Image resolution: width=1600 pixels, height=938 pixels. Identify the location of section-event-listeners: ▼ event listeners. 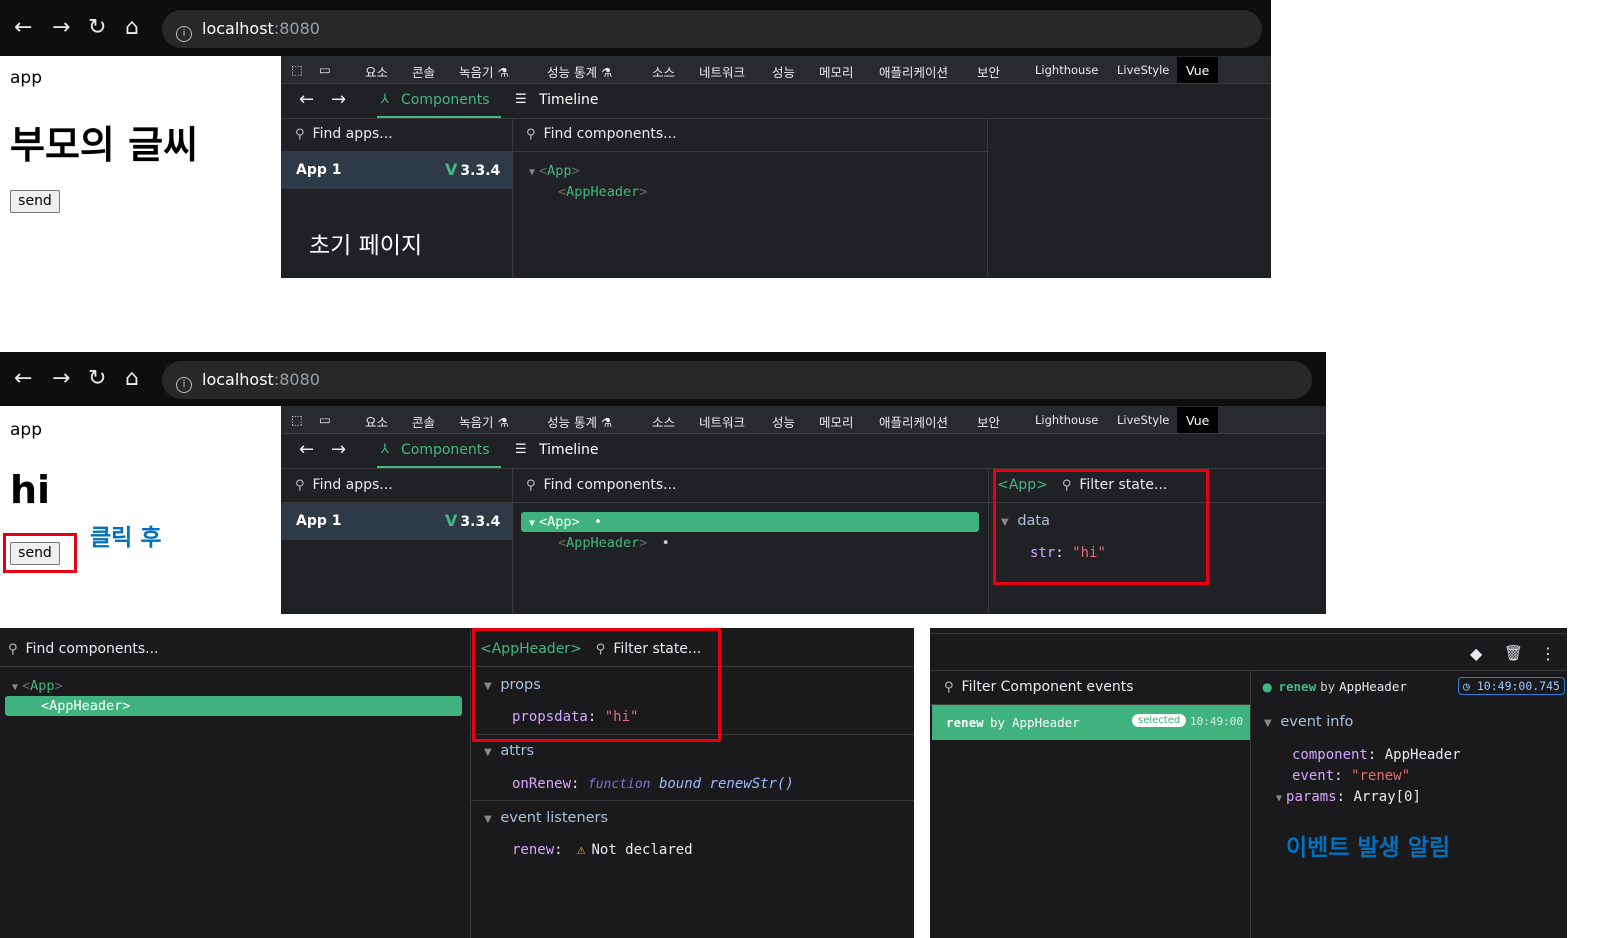
(546, 818).